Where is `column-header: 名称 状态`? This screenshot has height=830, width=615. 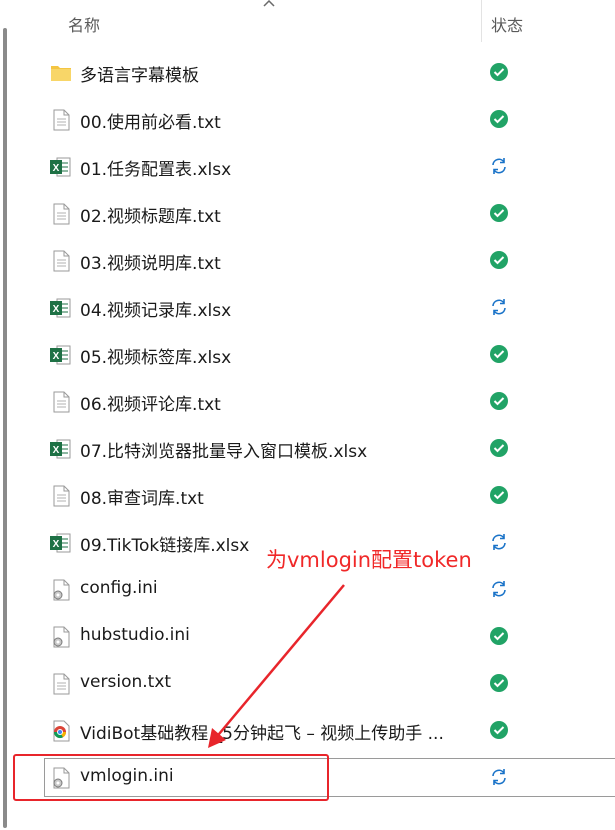 column-header: 名称 状态 is located at coordinates (307, 21).